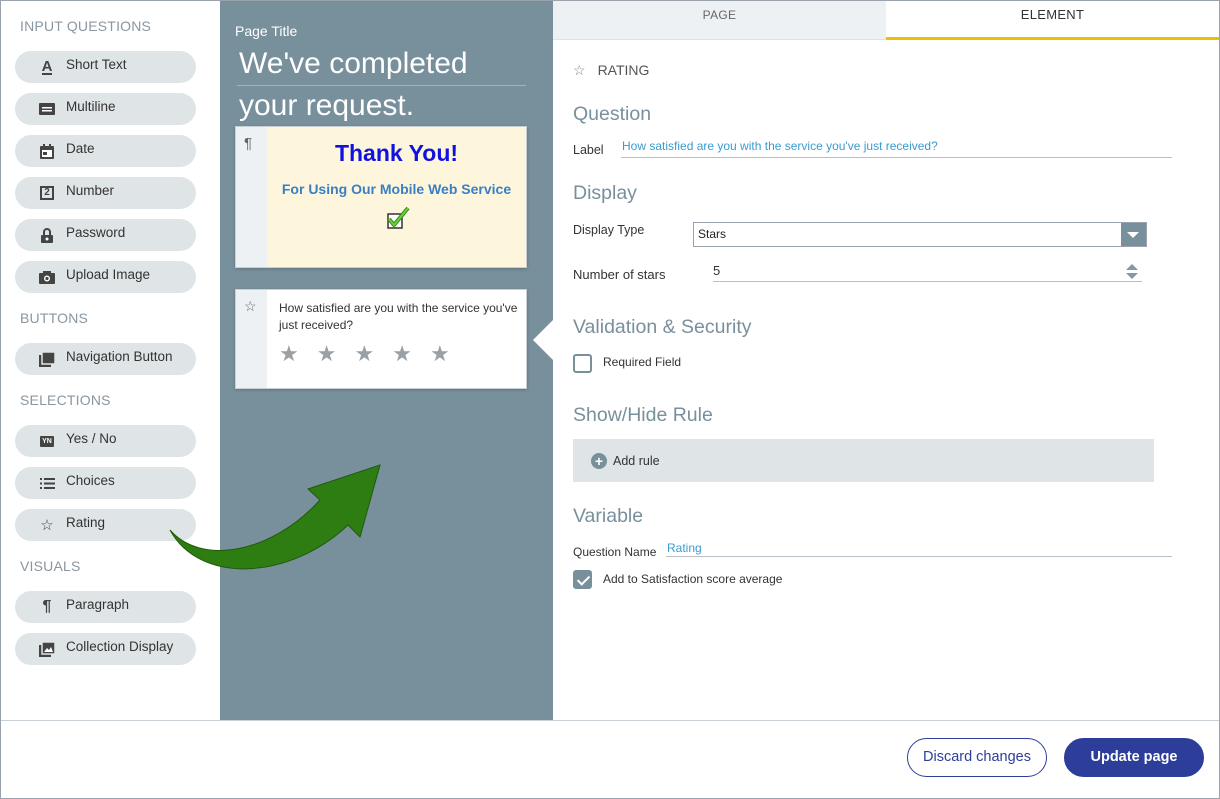  What do you see at coordinates (642, 362) in the screenshot?
I see `required-field-label: Required Field` at bounding box center [642, 362].